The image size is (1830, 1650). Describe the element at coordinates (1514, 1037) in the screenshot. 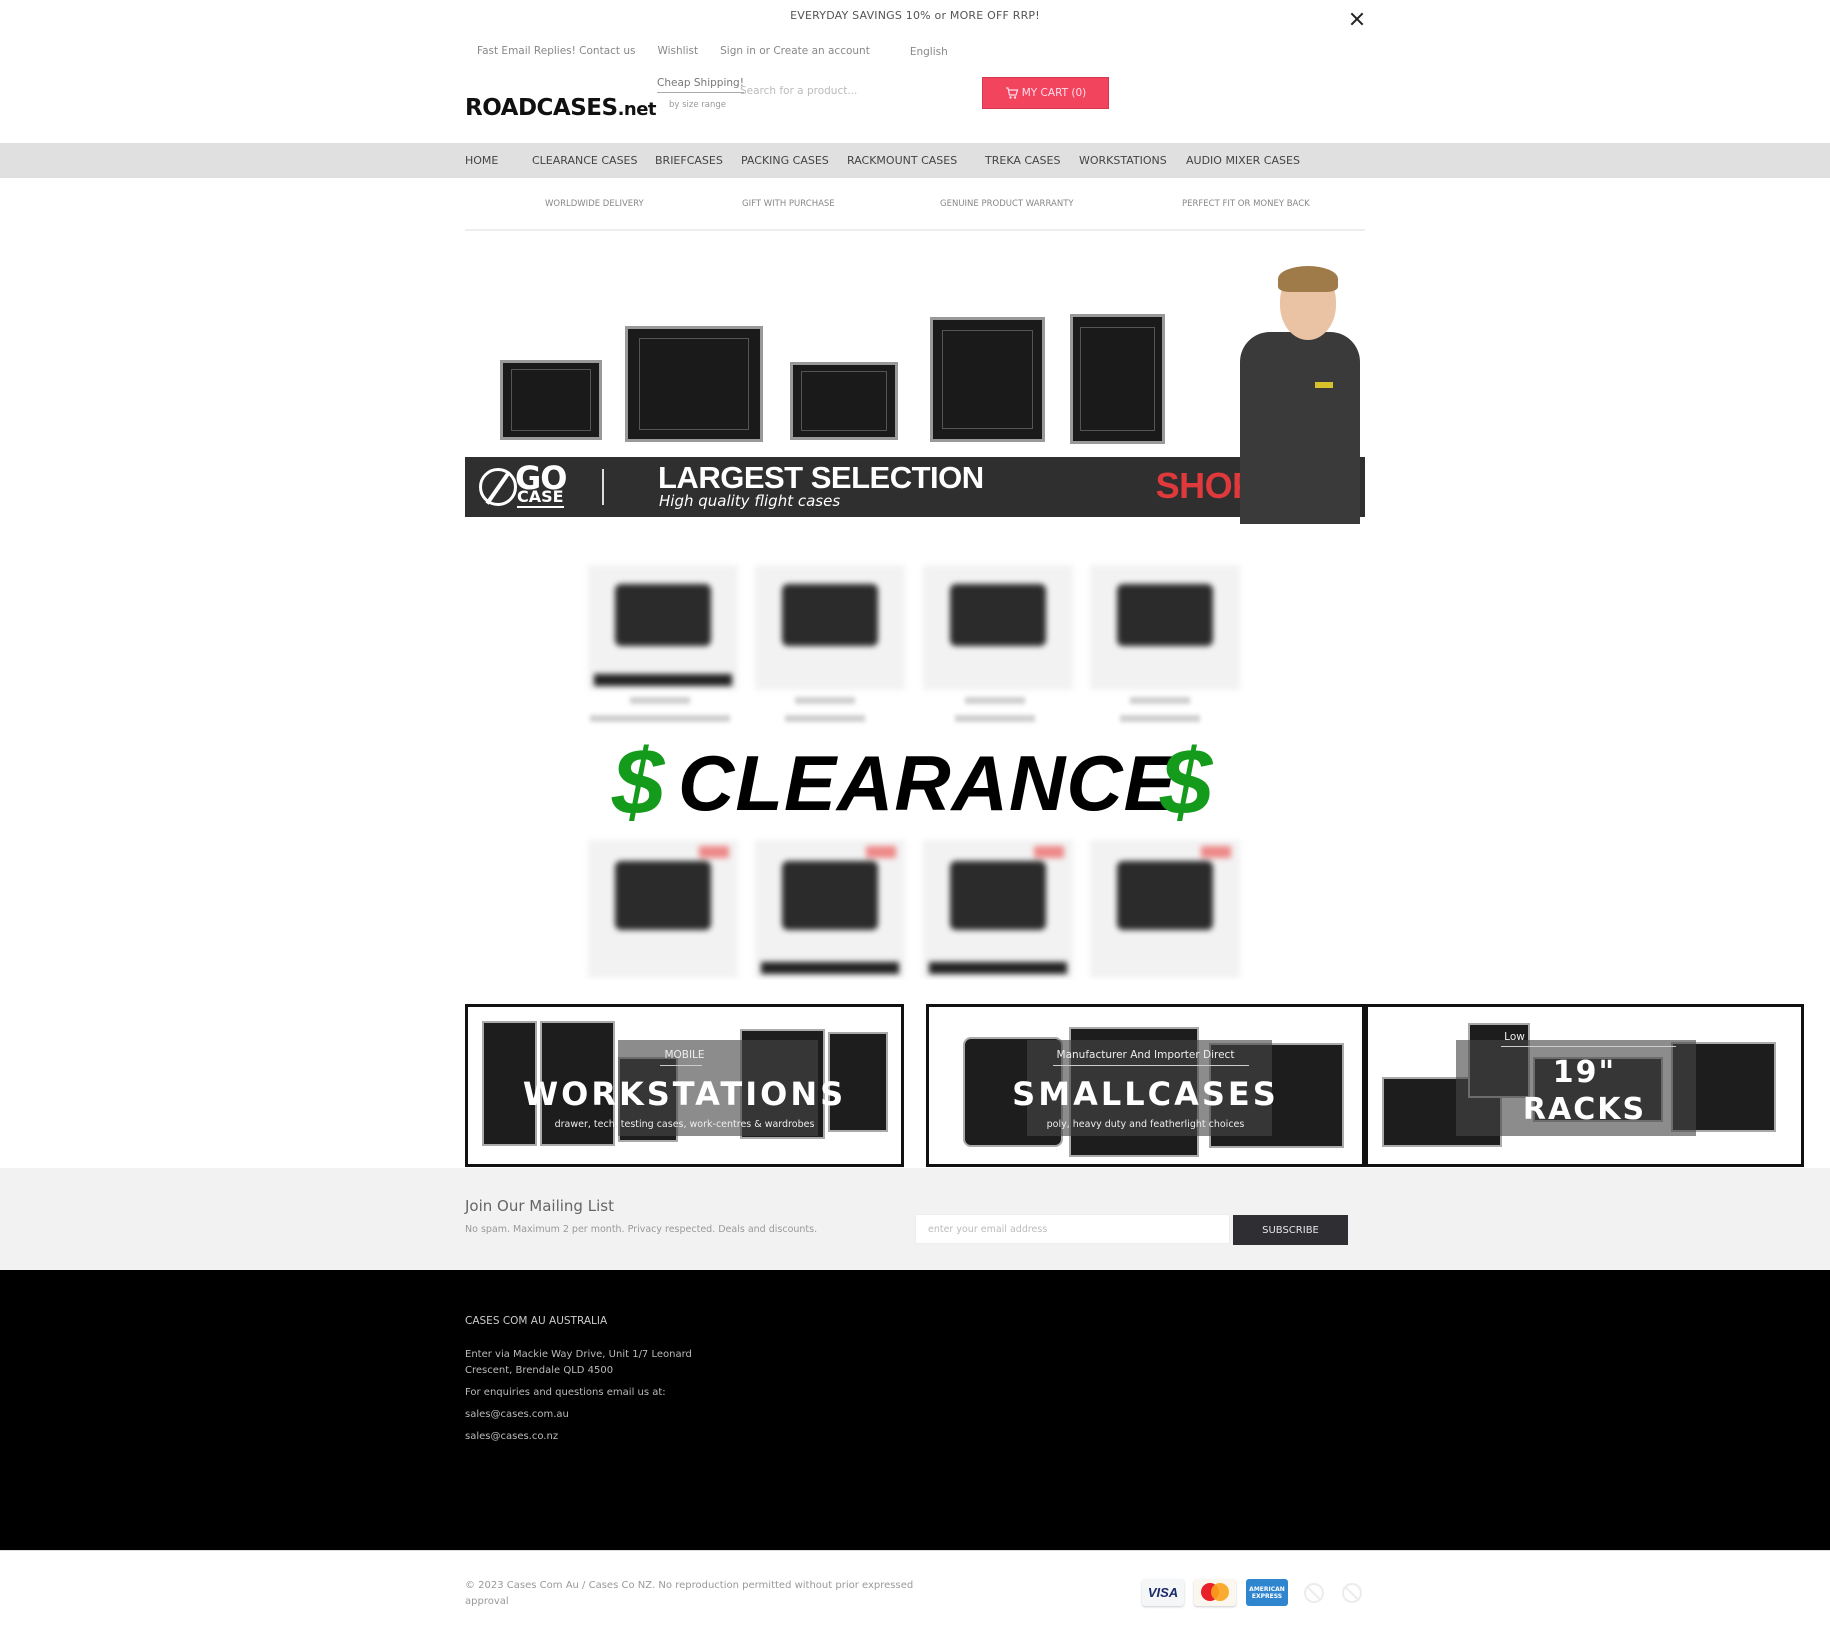

I see `category-kicker: Low` at that location.